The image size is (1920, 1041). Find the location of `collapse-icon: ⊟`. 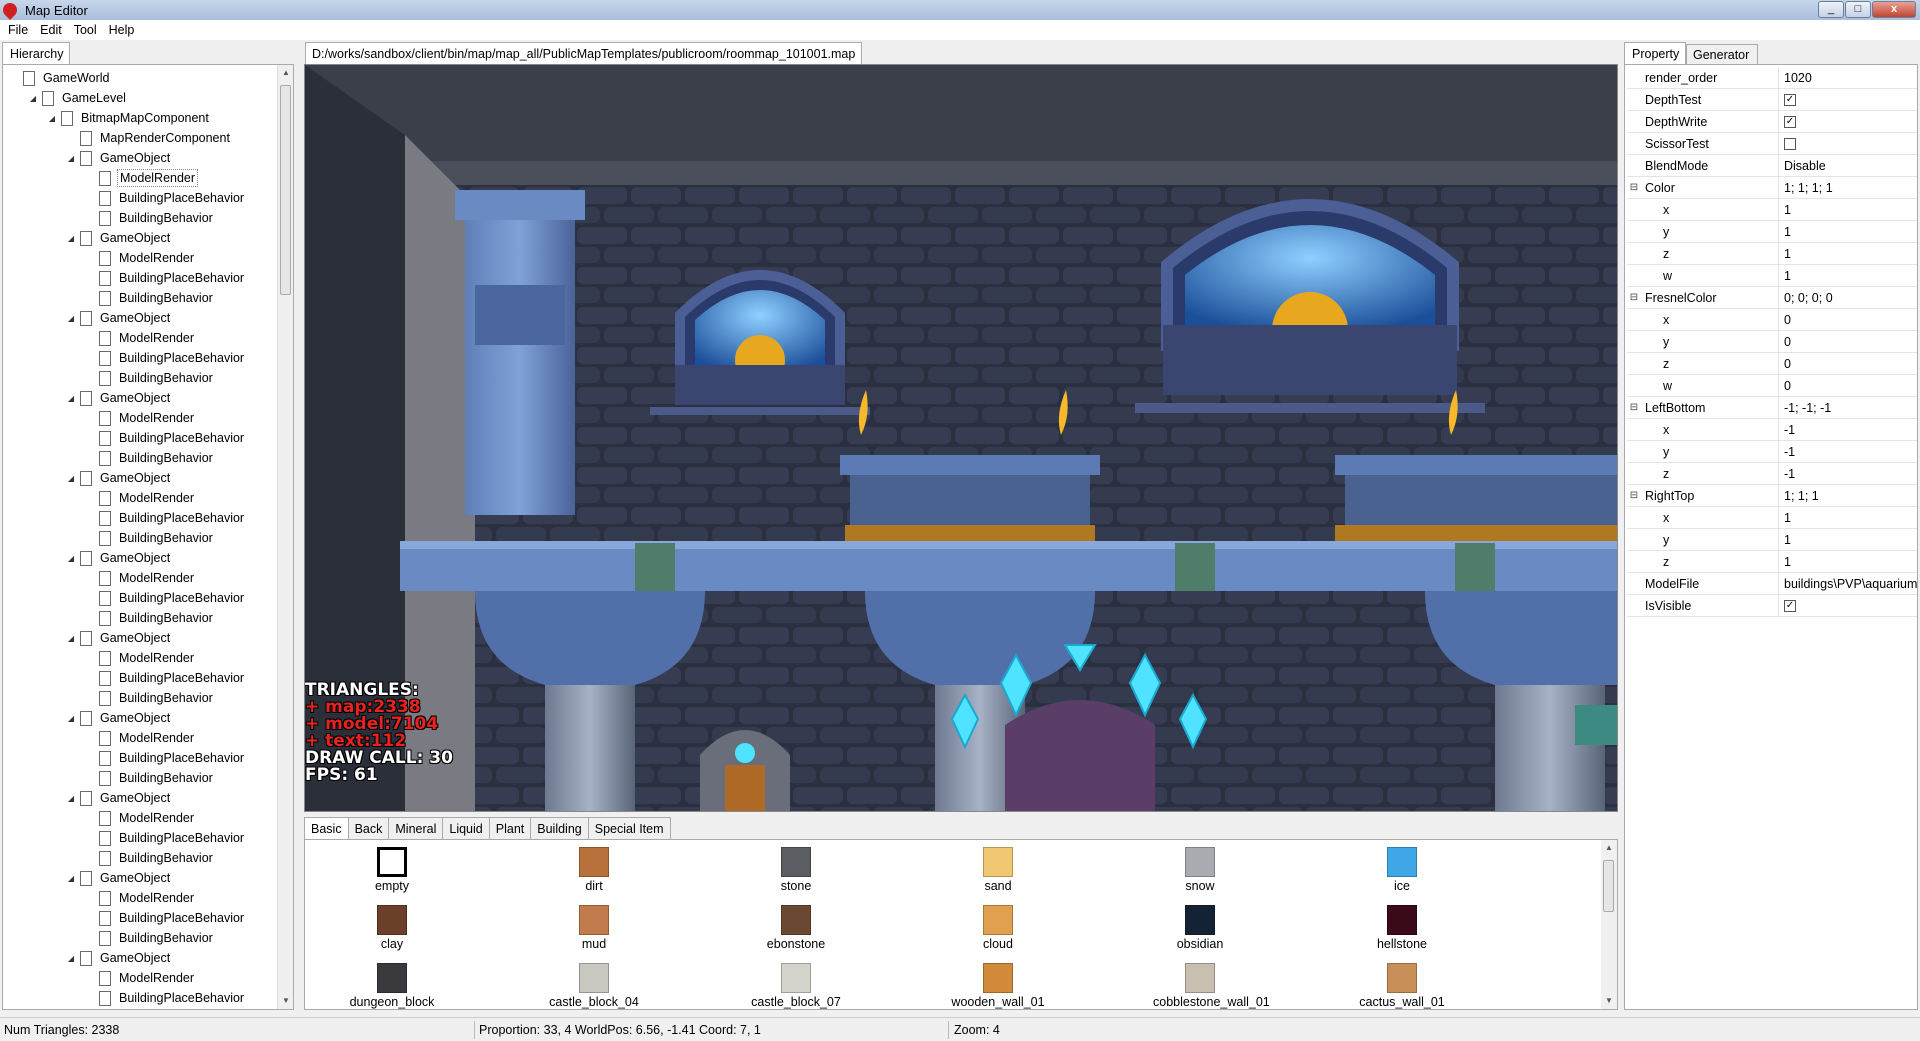

collapse-icon: ⊟ is located at coordinates (1634, 407).